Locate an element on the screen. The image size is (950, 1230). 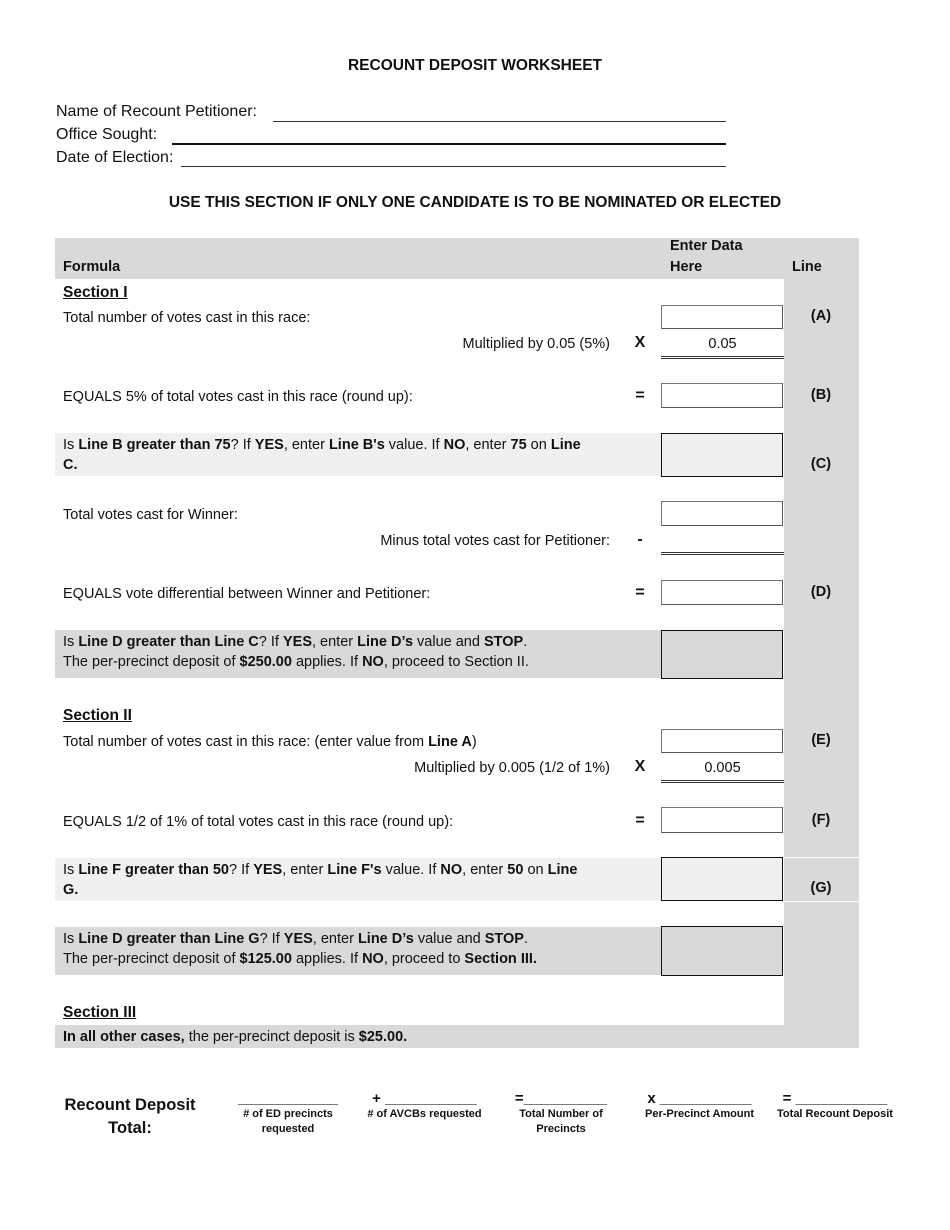
worksheet-title: RECOUNT DEPOSIT WORKSHEET is located at coordinates (475, 65).